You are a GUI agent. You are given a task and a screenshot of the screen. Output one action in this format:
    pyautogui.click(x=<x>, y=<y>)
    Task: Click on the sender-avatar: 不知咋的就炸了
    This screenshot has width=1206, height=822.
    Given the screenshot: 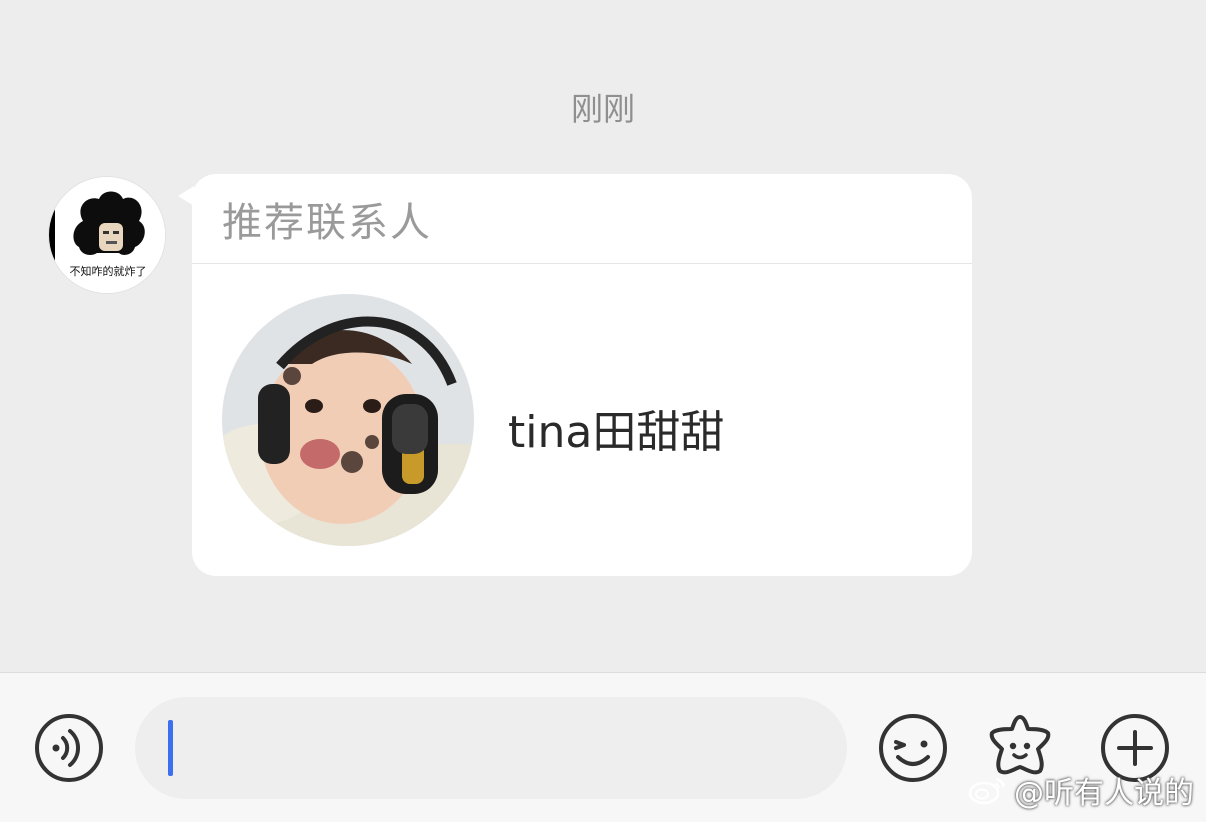 What is the action you would take?
    pyautogui.click(x=107, y=235)
    